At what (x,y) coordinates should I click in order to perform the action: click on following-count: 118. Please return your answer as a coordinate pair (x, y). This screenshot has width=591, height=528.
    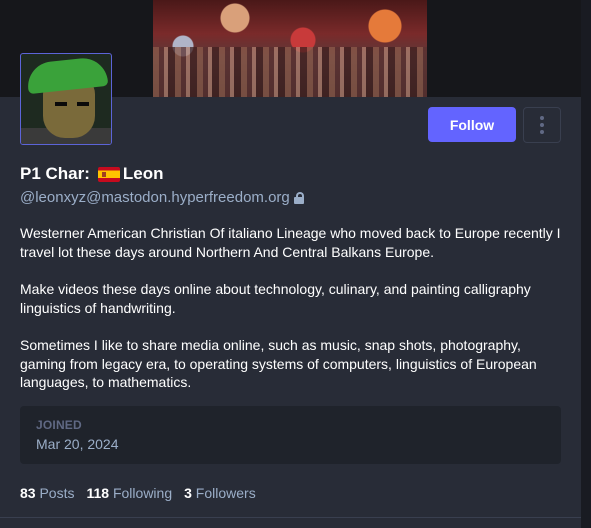
    Looking at the image, I should click on (98, 493).